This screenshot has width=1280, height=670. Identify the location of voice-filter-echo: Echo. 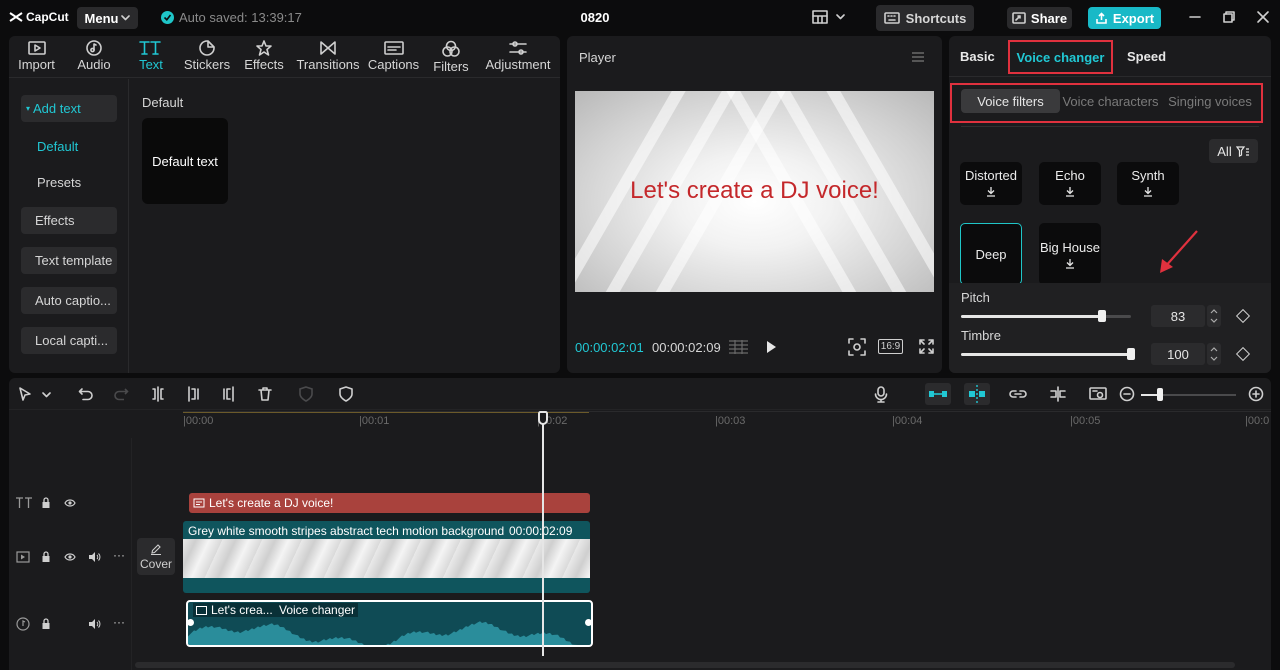
(1070, 183).